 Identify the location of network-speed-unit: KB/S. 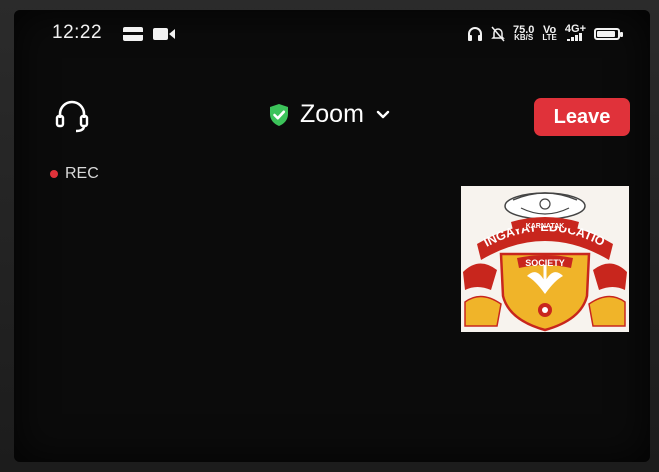
(524, 37).